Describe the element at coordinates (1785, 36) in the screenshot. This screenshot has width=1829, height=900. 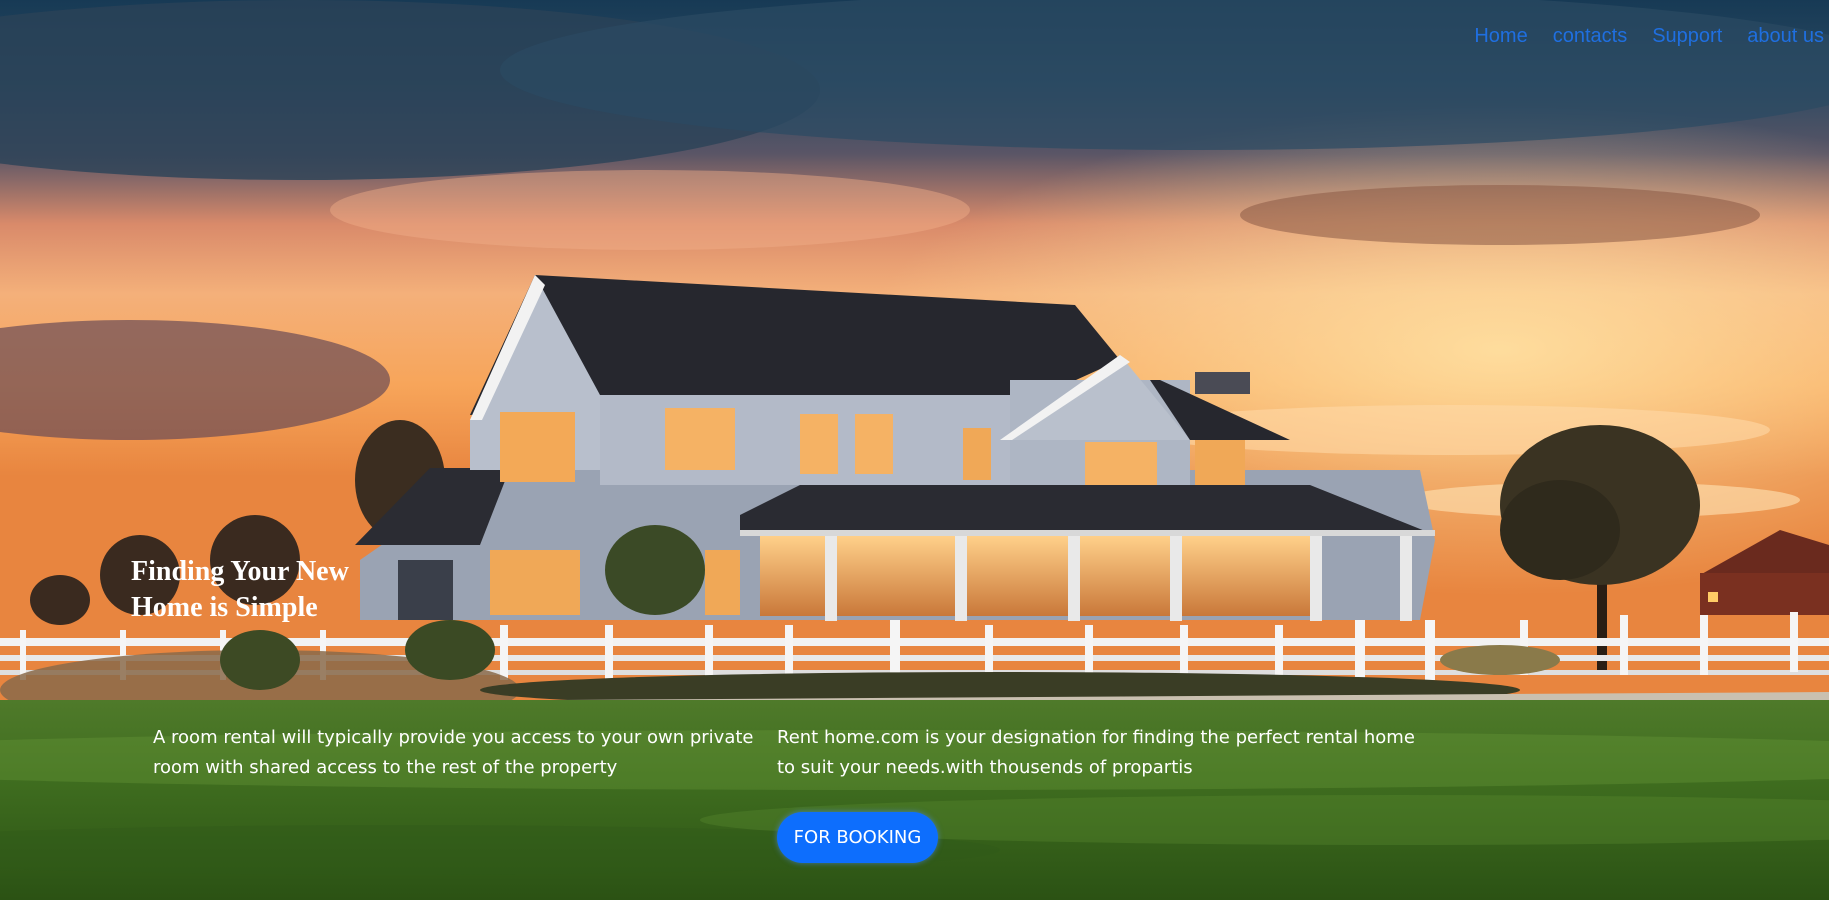
I see `nav-link-about-us: about us` at that location.